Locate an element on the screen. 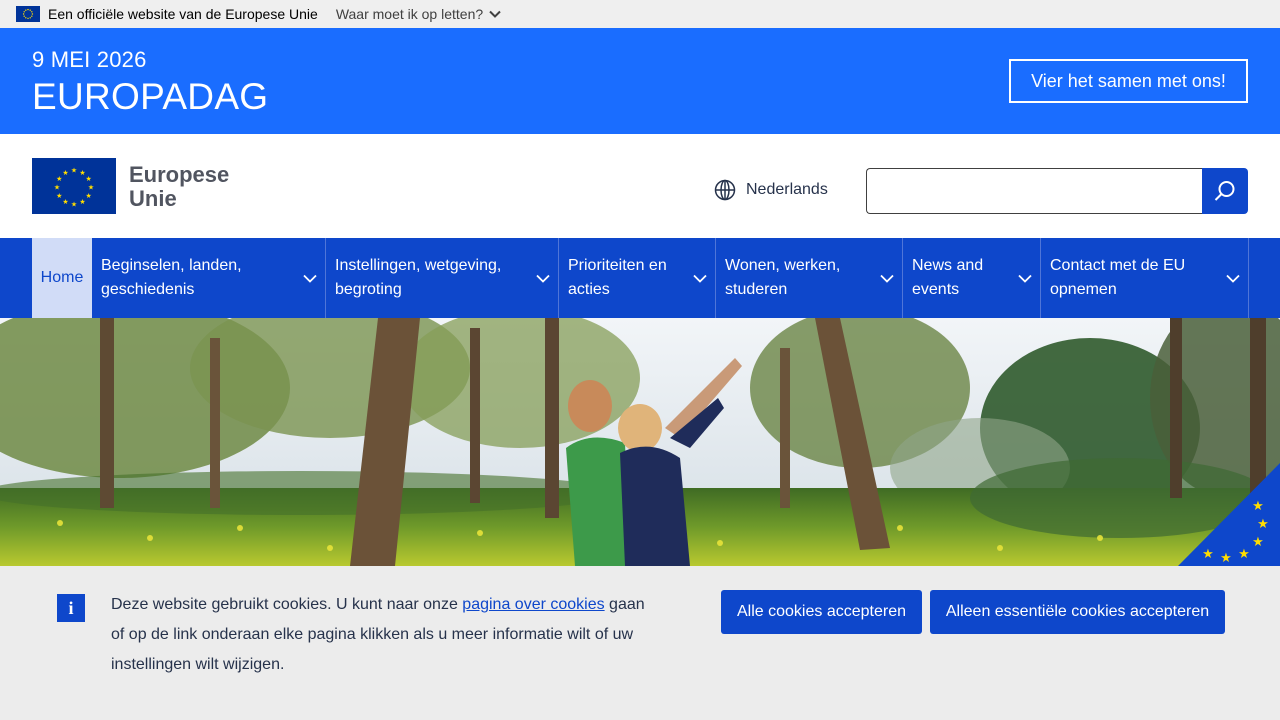 This screenshot has height=720, width=1280. language-label: Nederlands is located at coordinates (787, 189).